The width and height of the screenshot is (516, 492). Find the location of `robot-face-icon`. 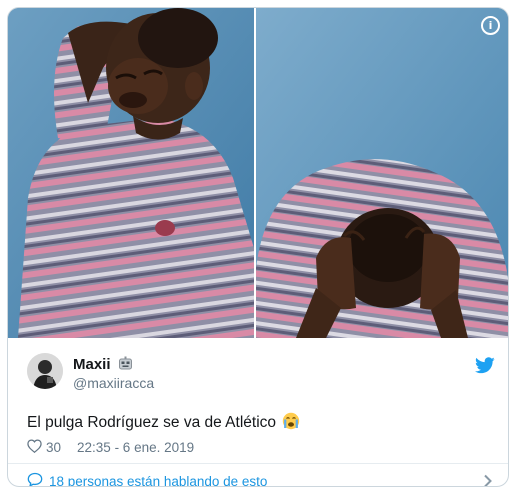

robot-face-icon is located at coordinates (125, 365).